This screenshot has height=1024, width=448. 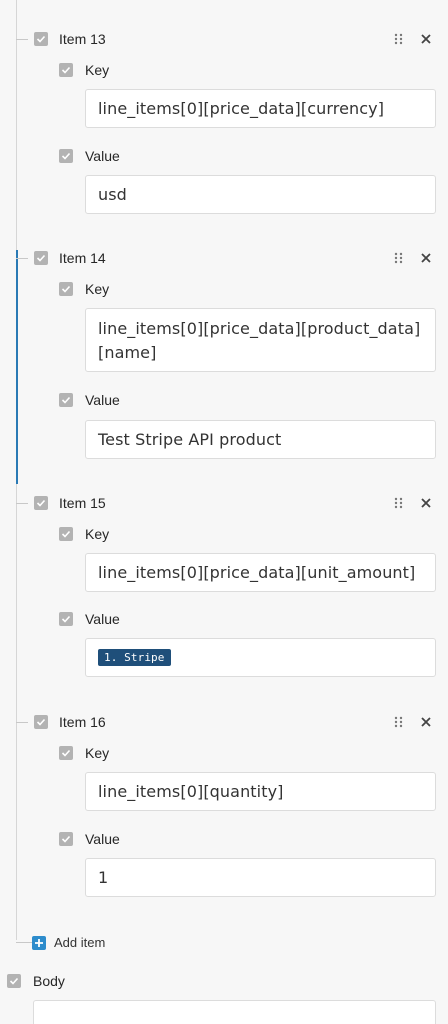 I want to click on item-13-title: Item 13, so click(x=82, y=39).